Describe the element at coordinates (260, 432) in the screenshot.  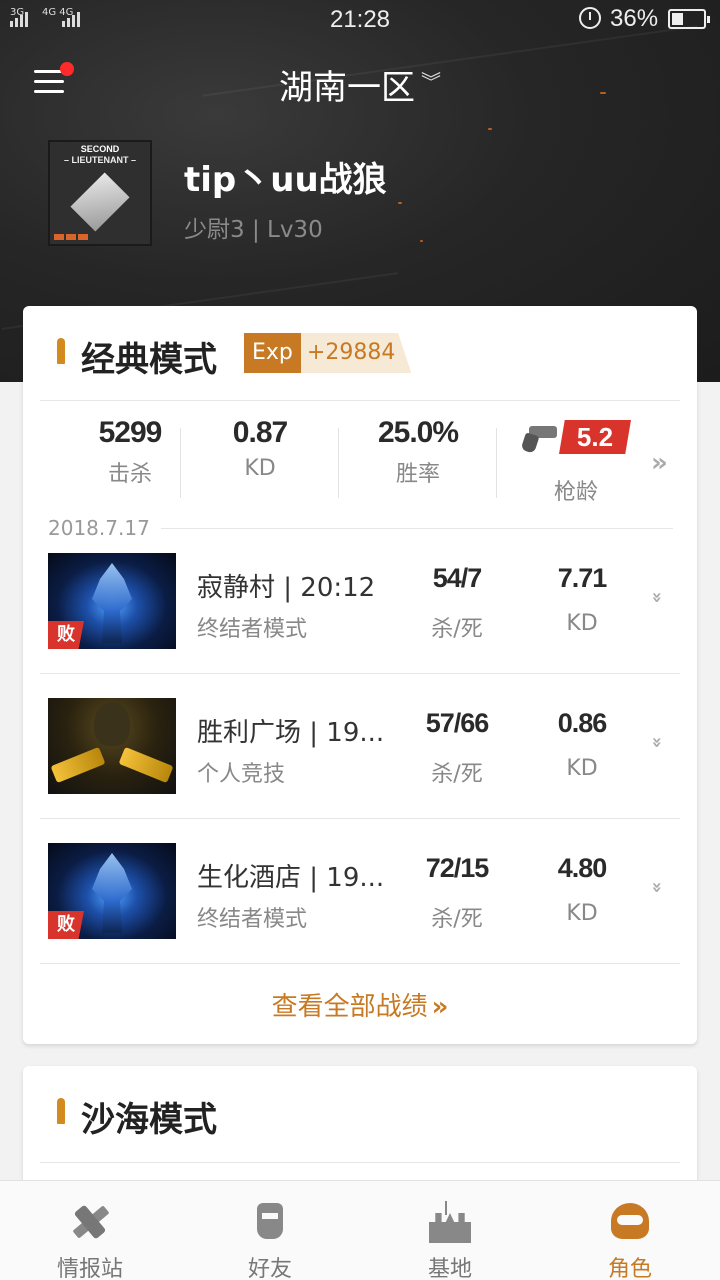
I see `stat-value: 0.87` at that location.